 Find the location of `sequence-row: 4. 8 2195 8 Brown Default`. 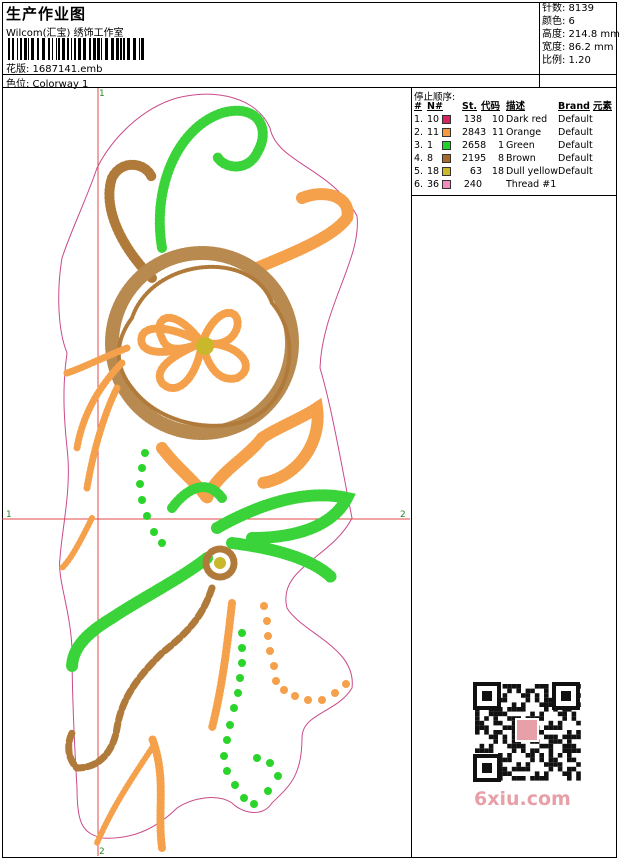

sequence-row: 4. 8 2195 8 Brown Default is located at coordinates (514, 158).